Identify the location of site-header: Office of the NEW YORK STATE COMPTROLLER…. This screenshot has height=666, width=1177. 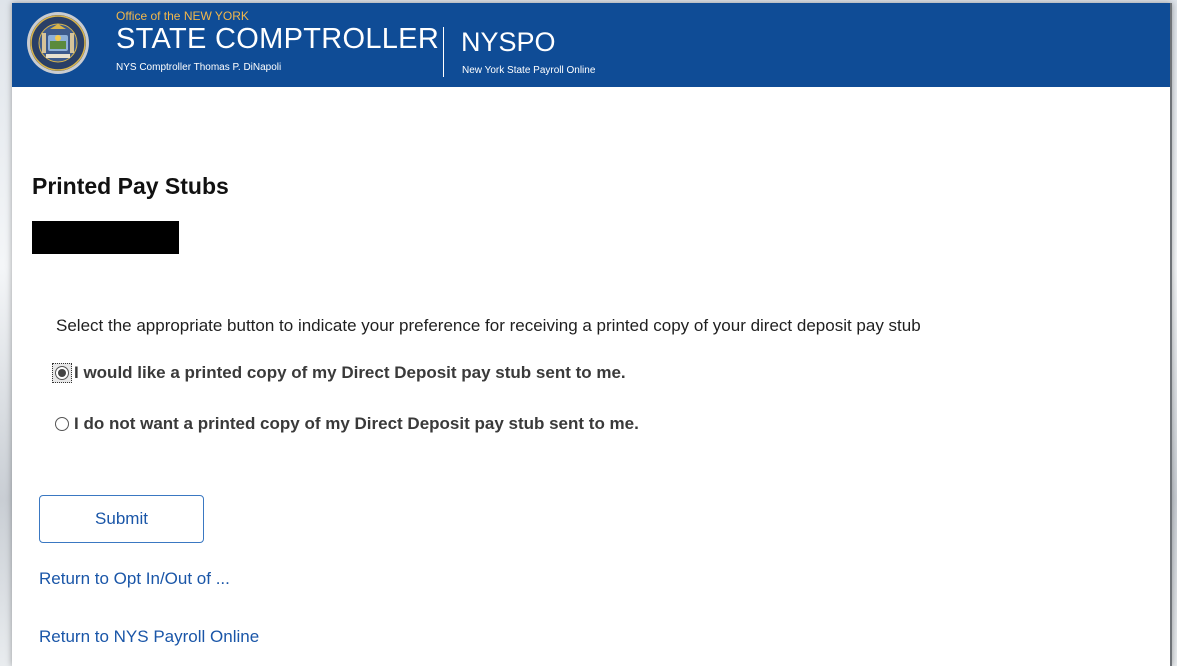
(591, 45).